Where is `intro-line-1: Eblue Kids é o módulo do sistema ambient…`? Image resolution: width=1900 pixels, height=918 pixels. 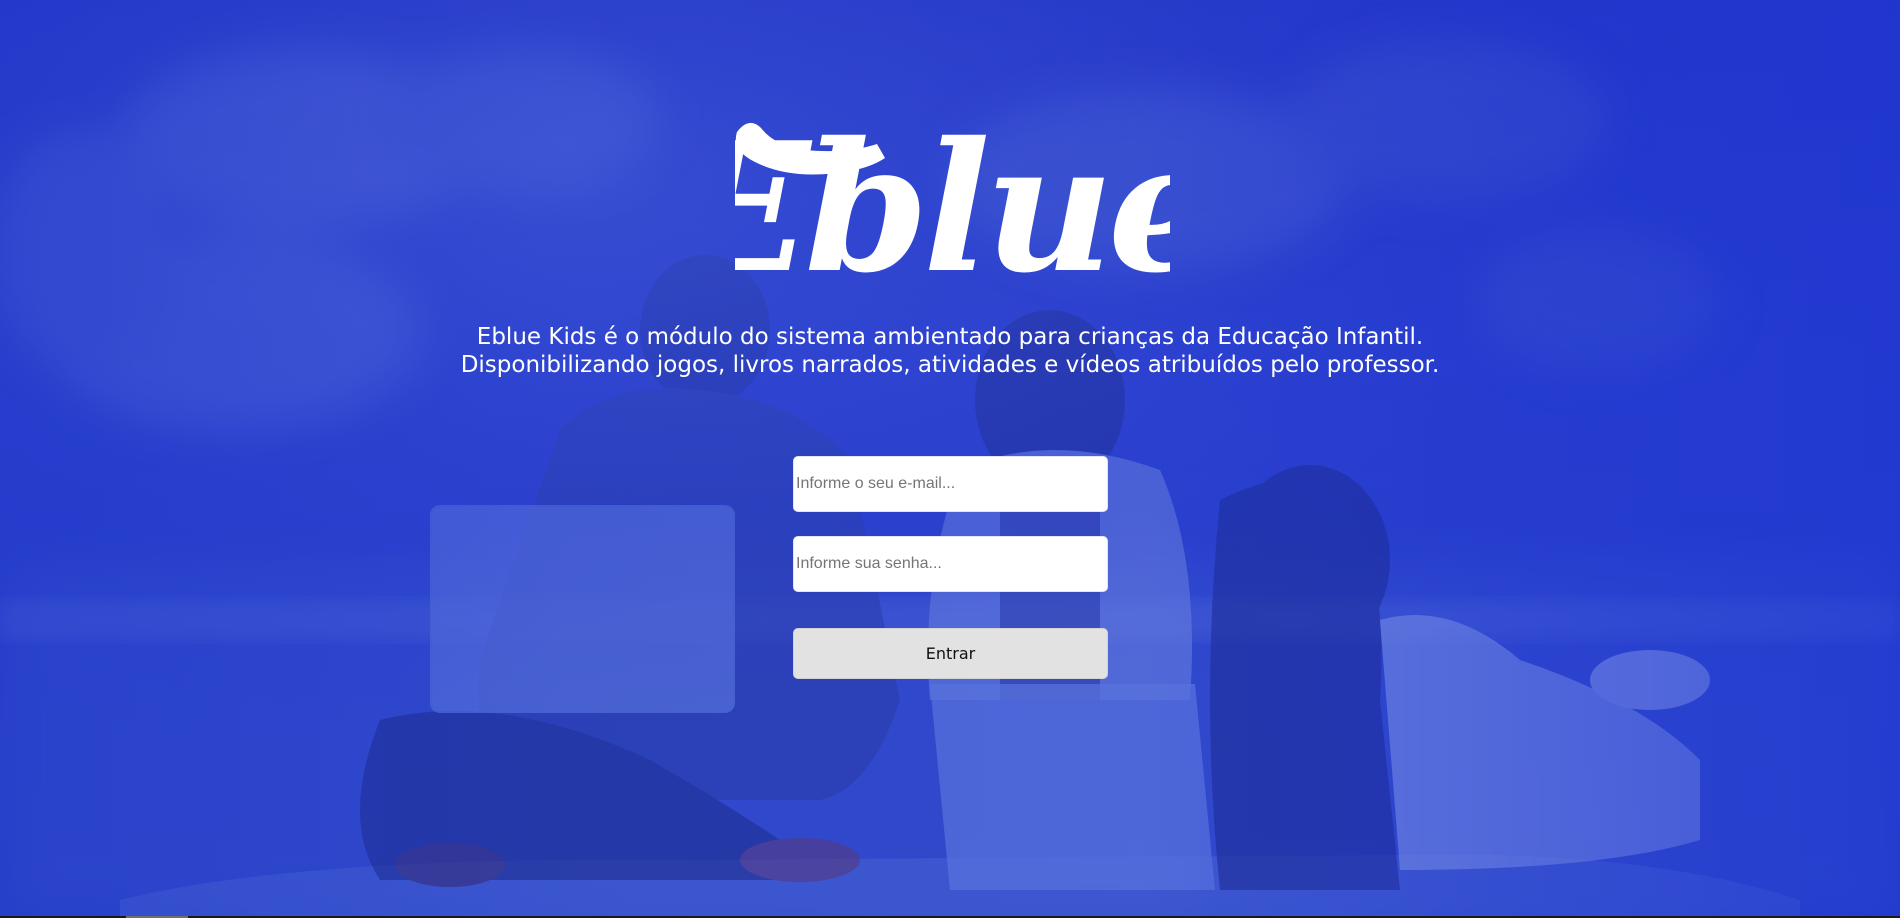
intro-line-1: Eblue Kids é o módulo do sistema ambient… is located at coordinates (950, 337).